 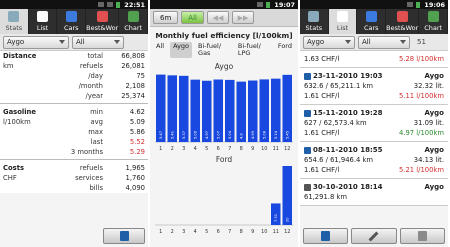 What do you see at coordinates (96, 142) in the screenshot?
I see `stat-label: last` at bounding box center [96, 142].